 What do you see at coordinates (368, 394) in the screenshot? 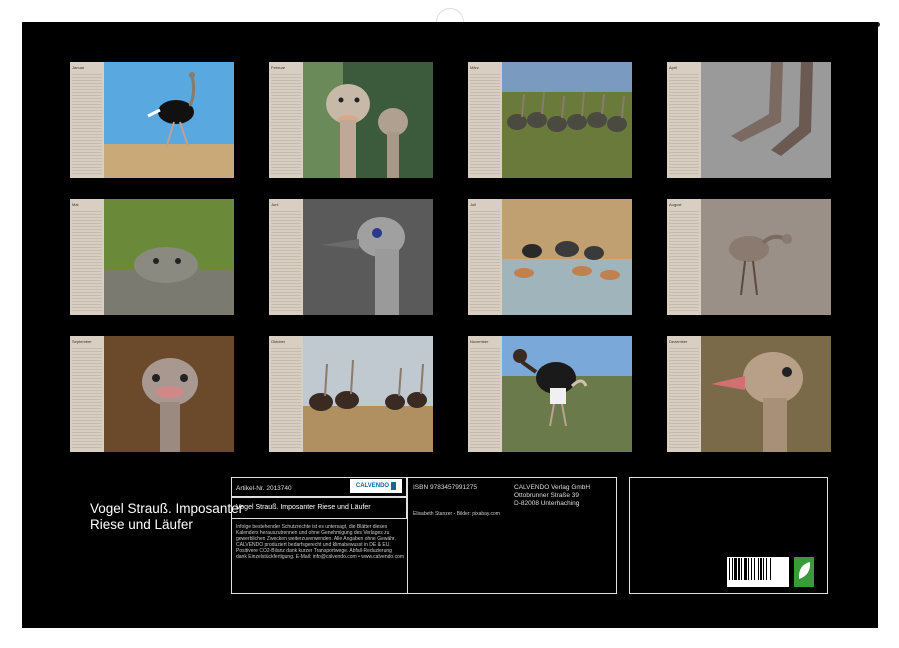
I see `ostrich-group-photo` at bounding box center [368, 394].